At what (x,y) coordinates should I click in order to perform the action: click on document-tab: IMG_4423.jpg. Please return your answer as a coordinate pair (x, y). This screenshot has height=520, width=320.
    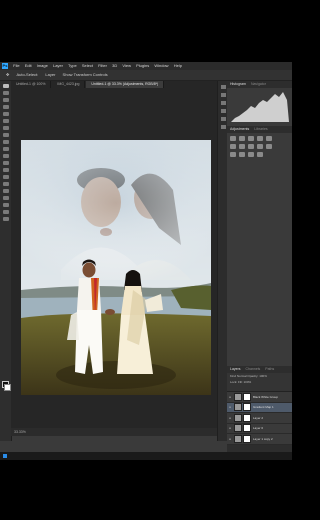
    Looking at the image, I should click on (69, 84).